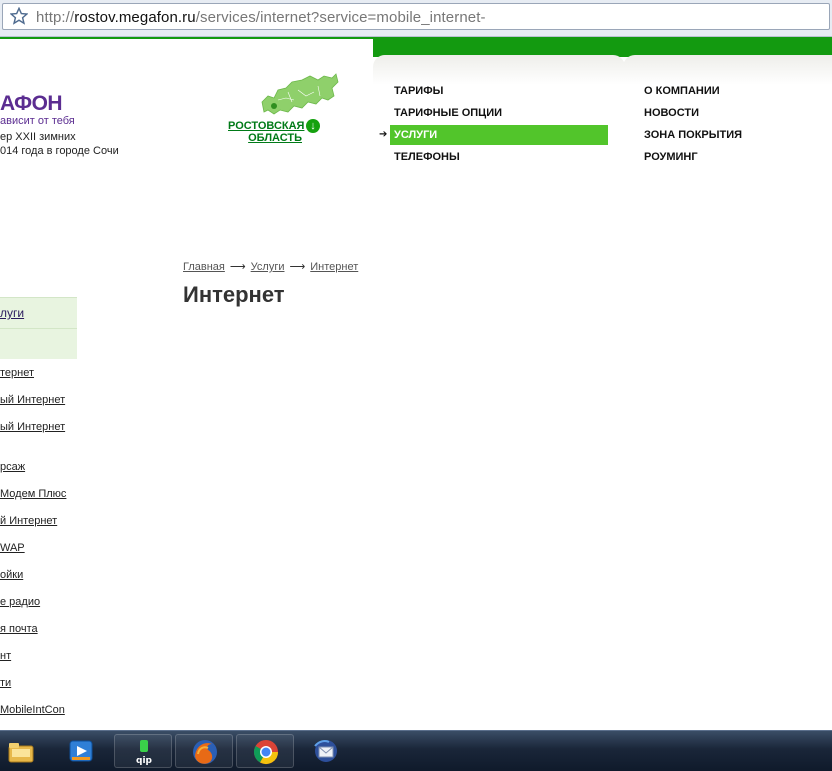 The width and height of the screenshot is (832, 771). I want to click on url-scheme: http://, so click(55, 17).